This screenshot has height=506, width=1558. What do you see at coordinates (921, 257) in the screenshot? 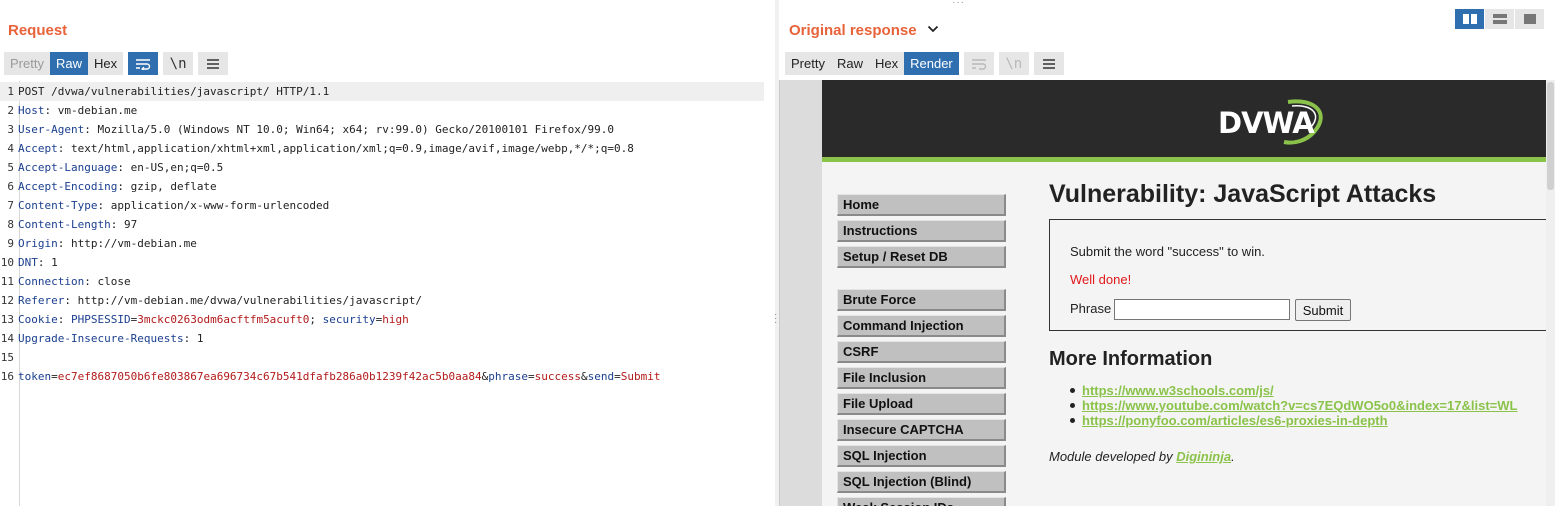
I see `menu-item: Setup / Reset DB` at bounding box center [921, 257].